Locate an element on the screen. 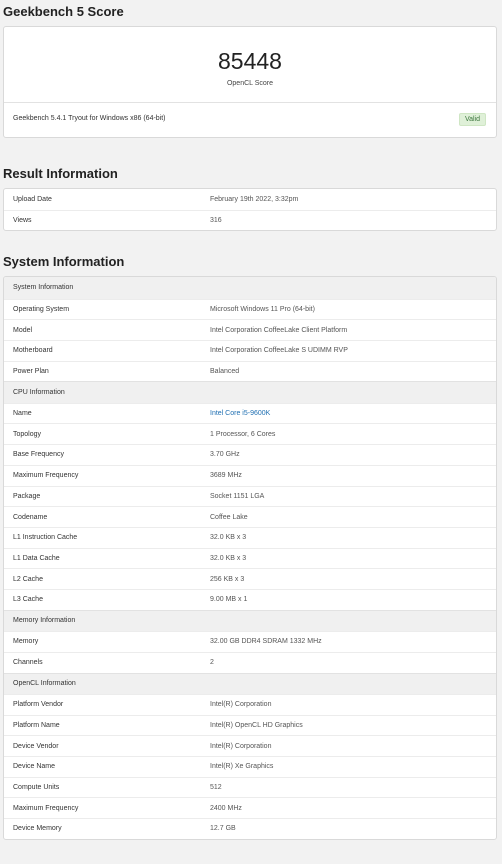 Image resolution: width=502 pixels, height=864 pixels. table-row: Platform Vendor Intel(R) Corporation is located at coordinates (250, 704).